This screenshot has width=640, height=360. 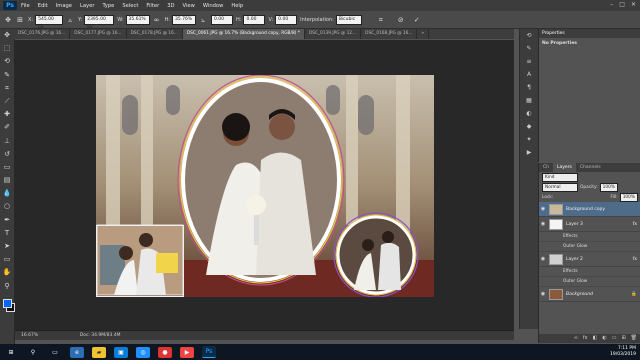 What do you see at coordinates (614, 338) in the screenshot?
I see `new-group-icon: ▭` at bounding box center [614, 338].